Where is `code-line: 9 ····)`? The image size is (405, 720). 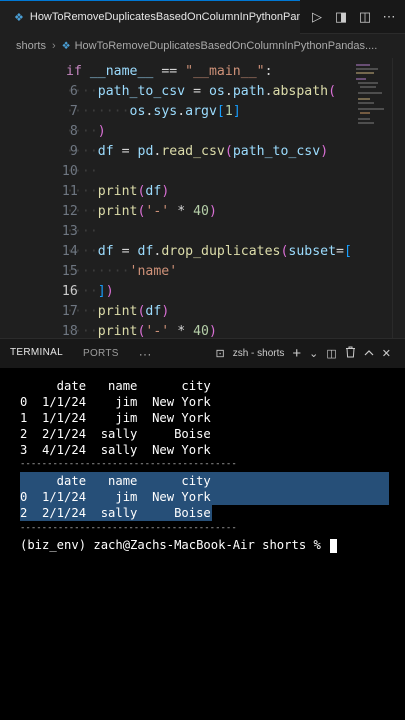
code-line: 9 ····) is located at coordinates (175, 140).